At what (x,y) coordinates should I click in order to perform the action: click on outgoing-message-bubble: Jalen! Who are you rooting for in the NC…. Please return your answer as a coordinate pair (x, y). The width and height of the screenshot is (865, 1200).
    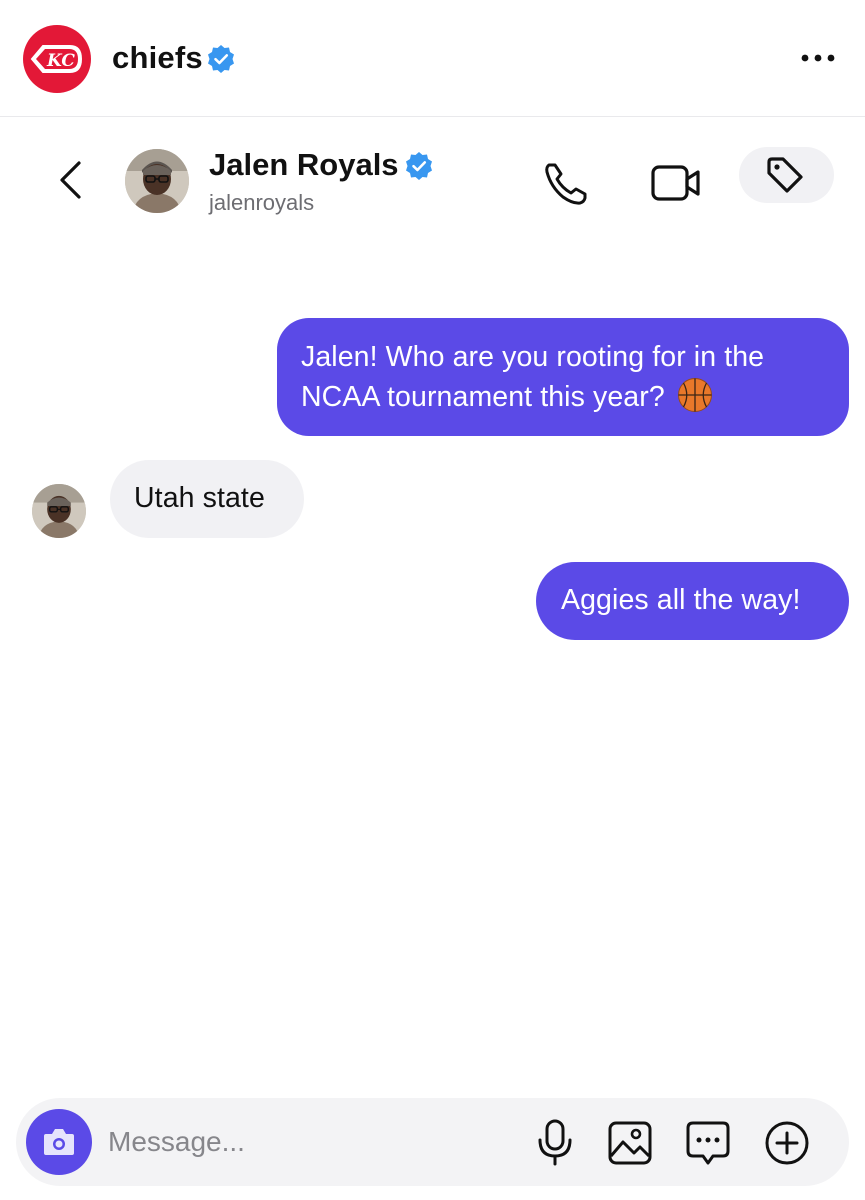
    Looking at the image, I should click on (563, 377).